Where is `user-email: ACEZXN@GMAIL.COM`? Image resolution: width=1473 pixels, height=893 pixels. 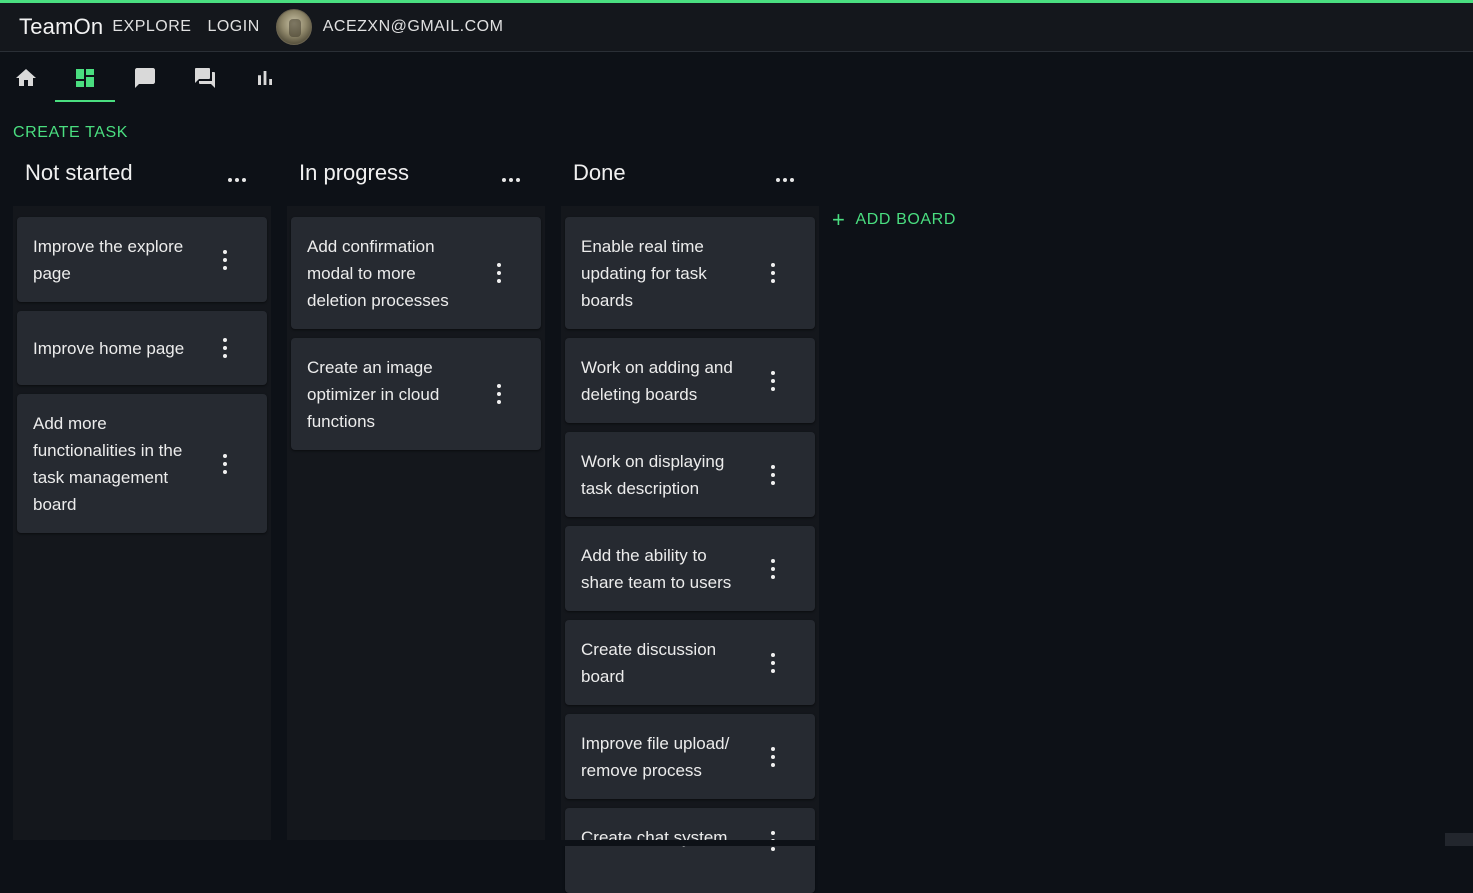 user-email: ACEZXN@GMAIL.COM is located at coordinates (413, 27).